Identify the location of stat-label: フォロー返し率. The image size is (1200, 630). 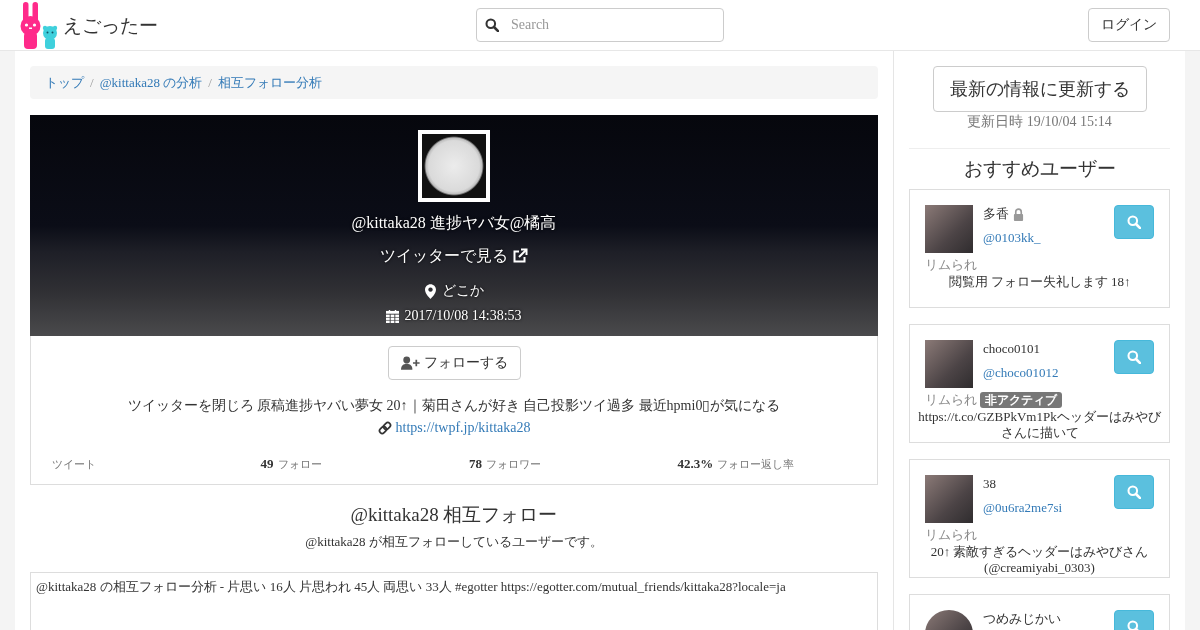
(756, 464).